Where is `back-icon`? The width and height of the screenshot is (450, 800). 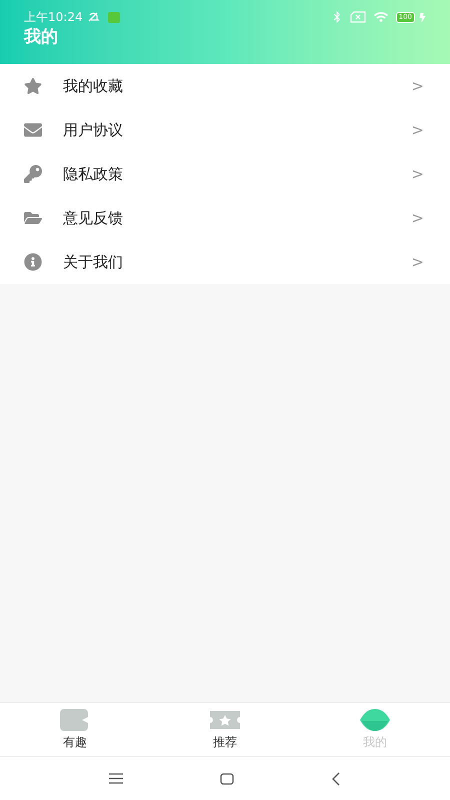 back-icon is located at coordinates (336, 779).